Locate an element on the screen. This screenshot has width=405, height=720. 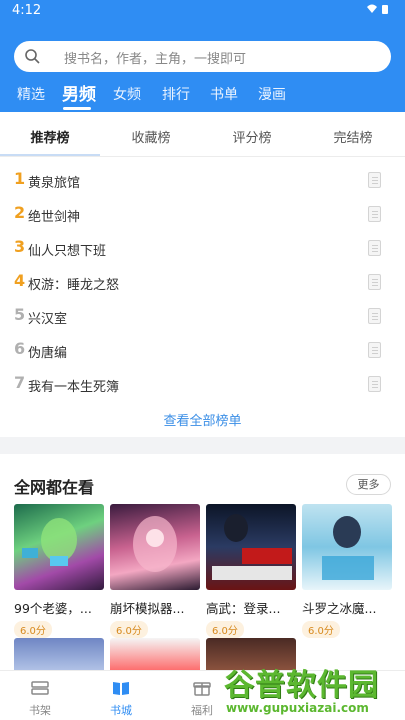
section-title: 全网都在看 is located at coordinates (54, 487).